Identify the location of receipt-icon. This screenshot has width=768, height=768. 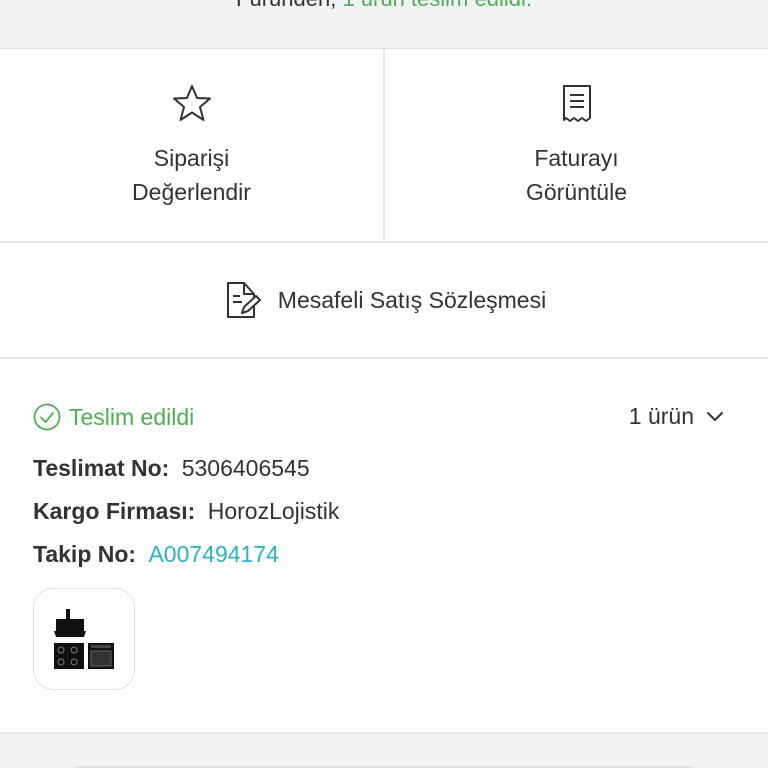
(577, 103).